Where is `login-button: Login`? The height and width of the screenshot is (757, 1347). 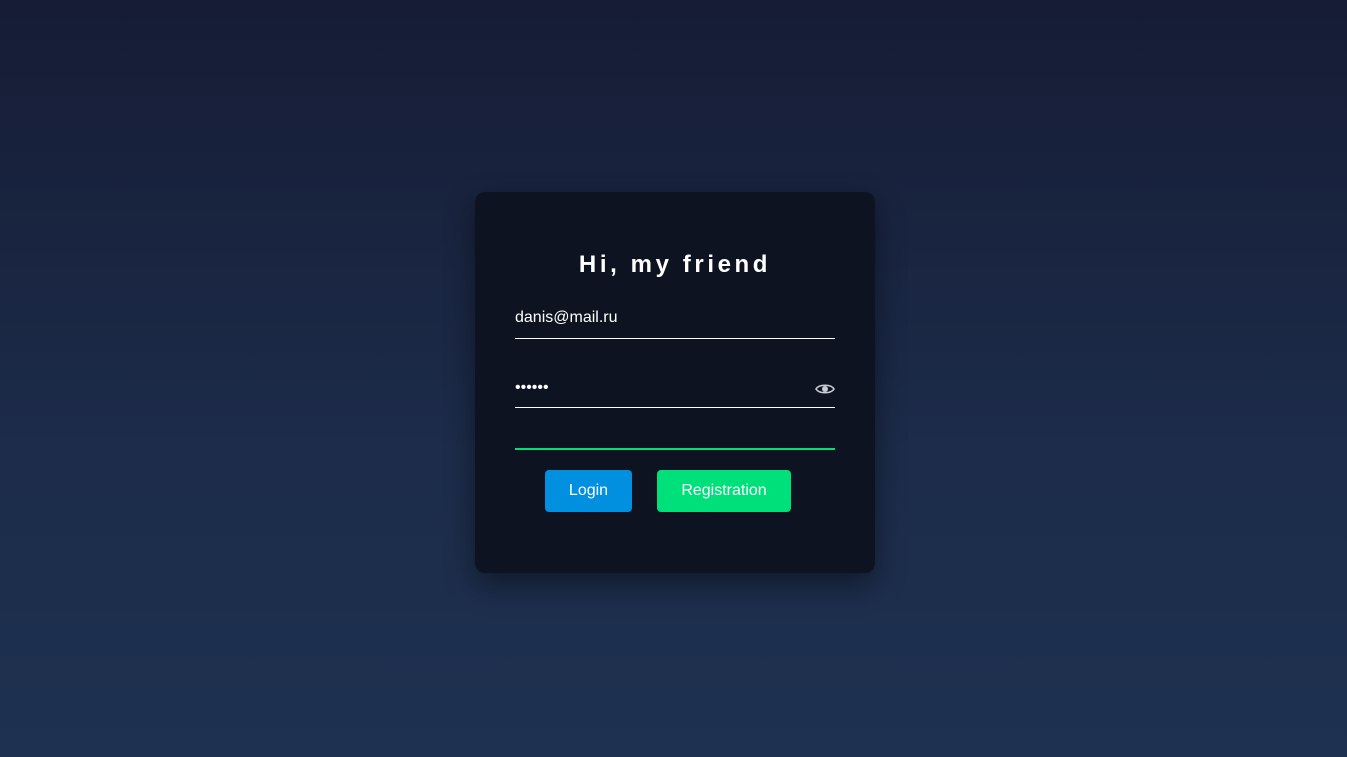
login-button: Login is located at coordinates (588, 491).